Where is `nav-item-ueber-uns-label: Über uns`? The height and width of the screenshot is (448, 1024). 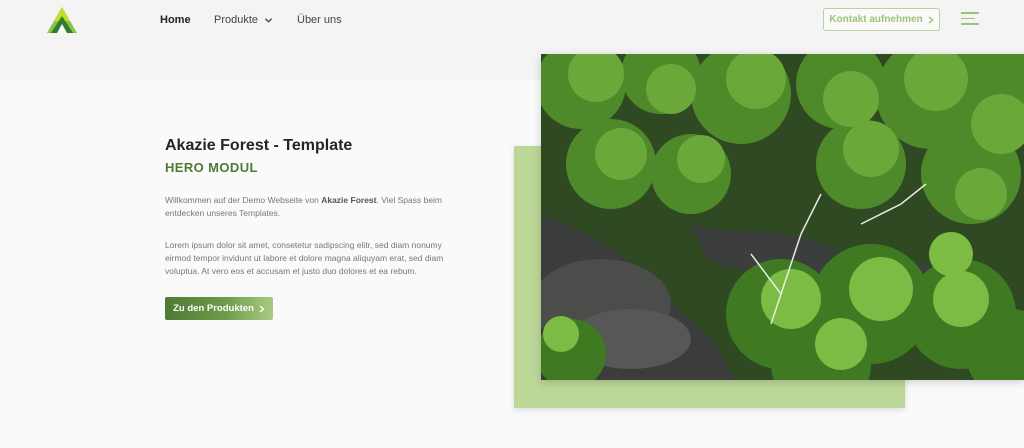 nav-item-ueber-uns-label: Über uns is located at coordinates (319, 20).